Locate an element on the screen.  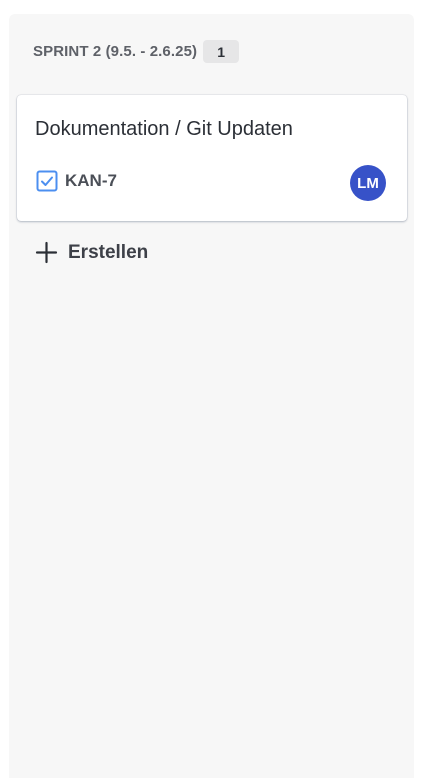
create-button-label: Erstellen is located at coordinates (108, 252).